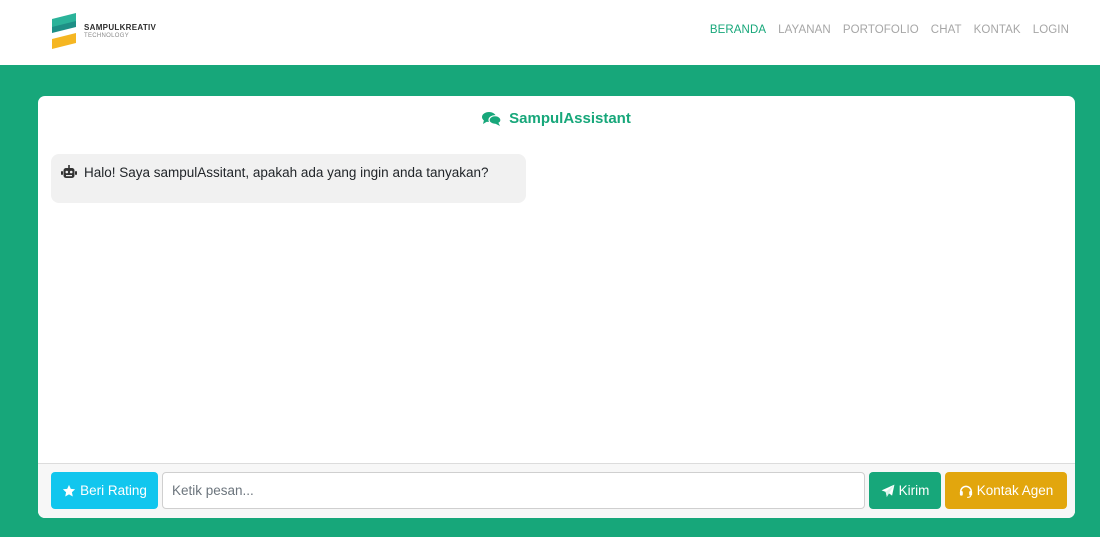 Image resolution: width=1100 pixels, height=537 pixels. I want to click on rating-button-label: Beri Rating, so click(113, 490).